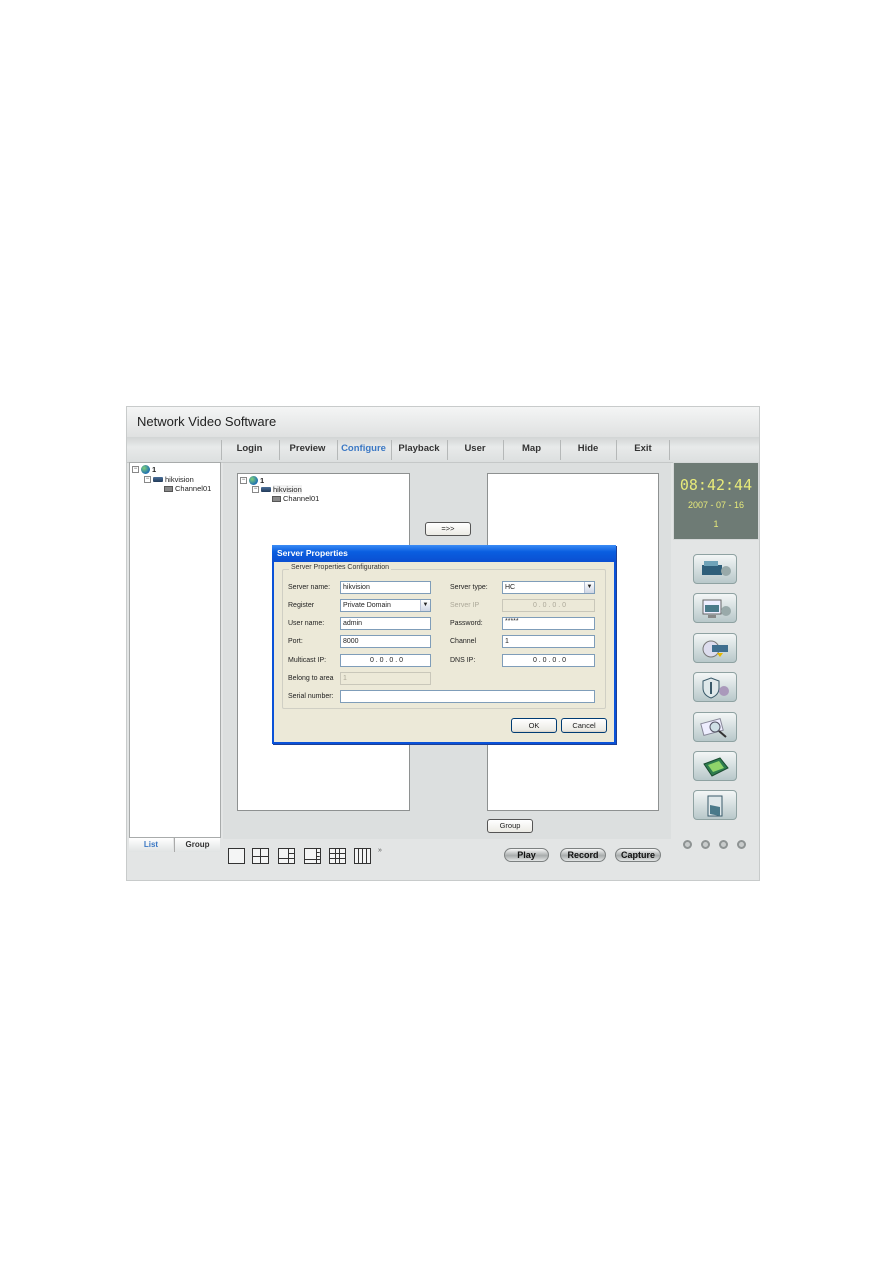  What do you see at coordinates (311, 678) in the screenshot?
I see `belong-area-label: Belong to area` at bounding box center [311, 678].